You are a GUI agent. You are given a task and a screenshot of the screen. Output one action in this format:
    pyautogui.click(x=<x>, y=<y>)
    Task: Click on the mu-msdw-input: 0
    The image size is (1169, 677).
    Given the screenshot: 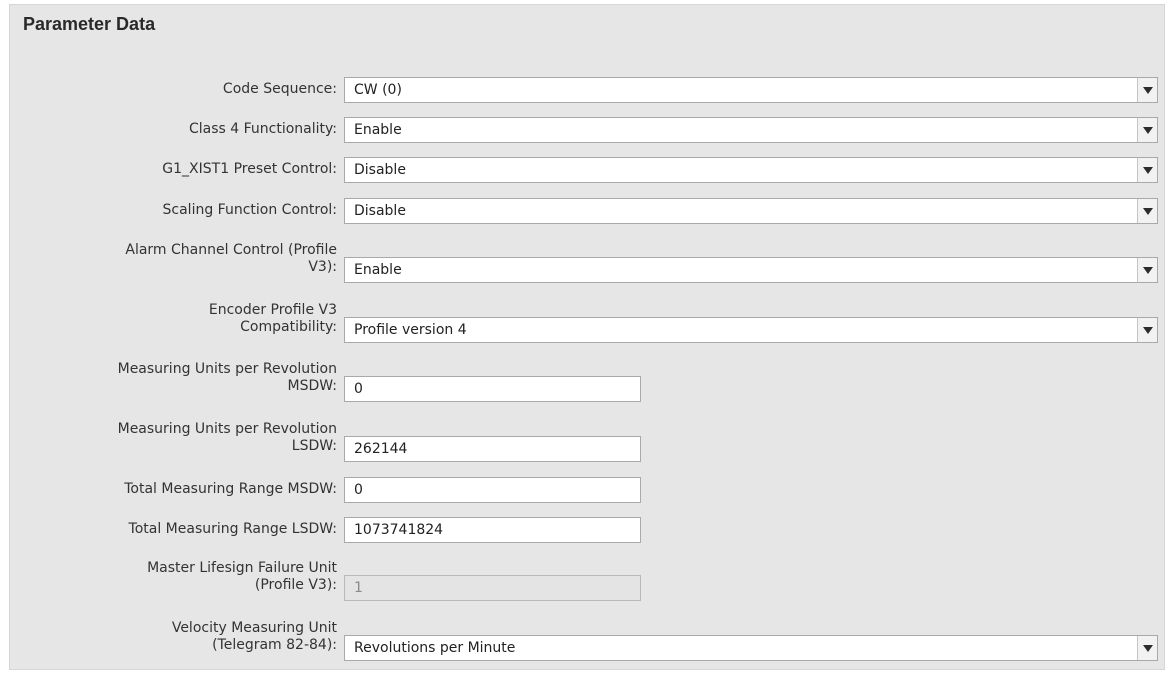 What is the action you would take?
    pyautogui.click(x=492, y=389)
    